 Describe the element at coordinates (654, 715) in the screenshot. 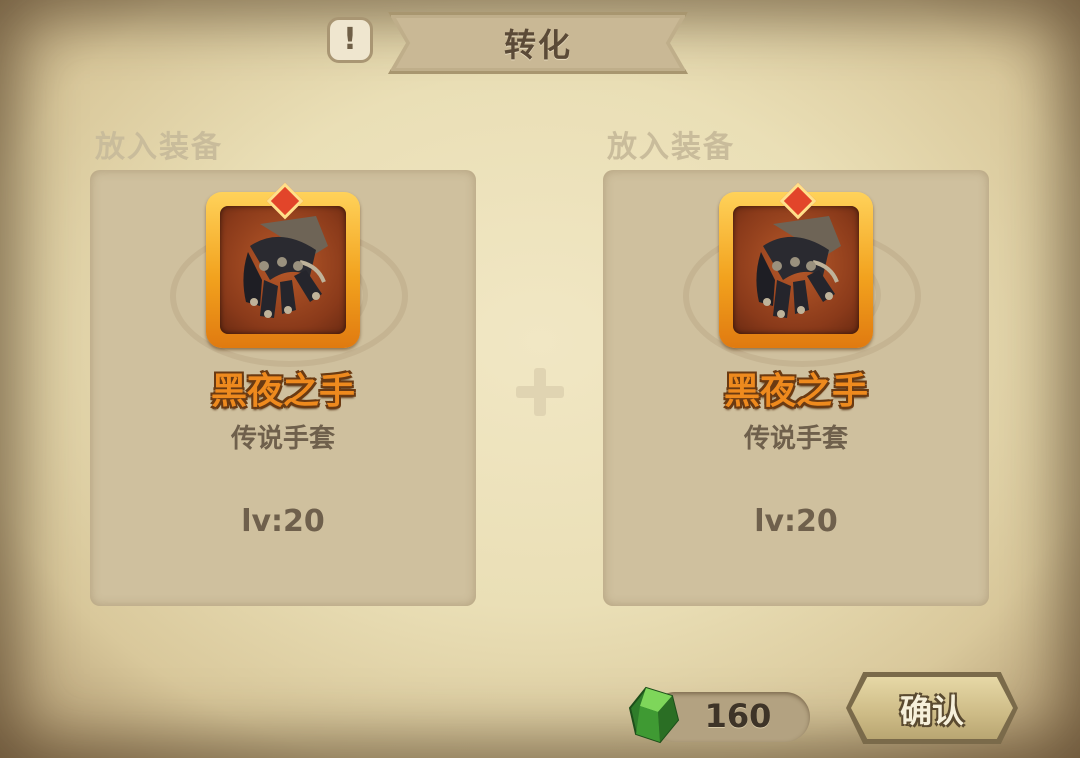

I see `green-crystal-icon` at that location.